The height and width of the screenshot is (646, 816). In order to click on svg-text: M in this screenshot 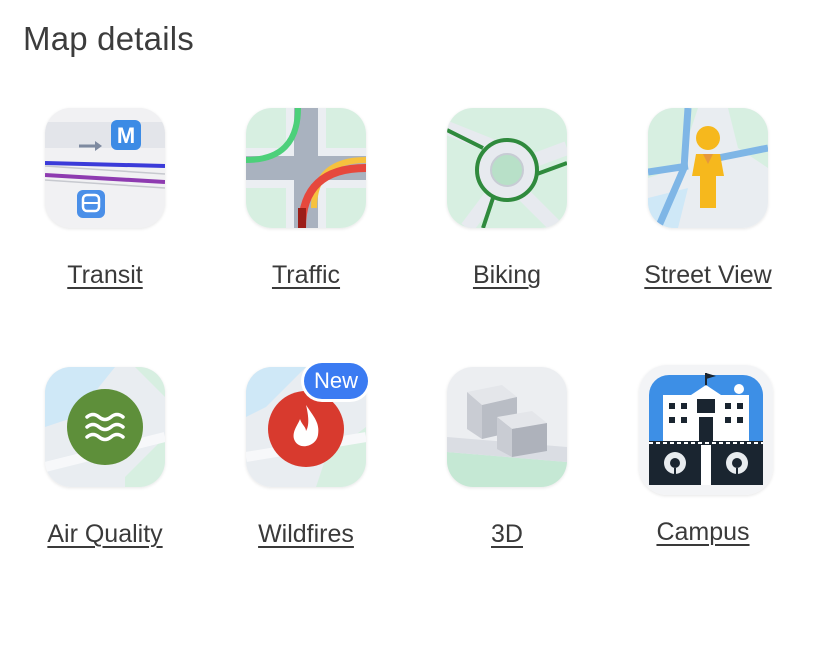, I will do `click(126, 135)`.